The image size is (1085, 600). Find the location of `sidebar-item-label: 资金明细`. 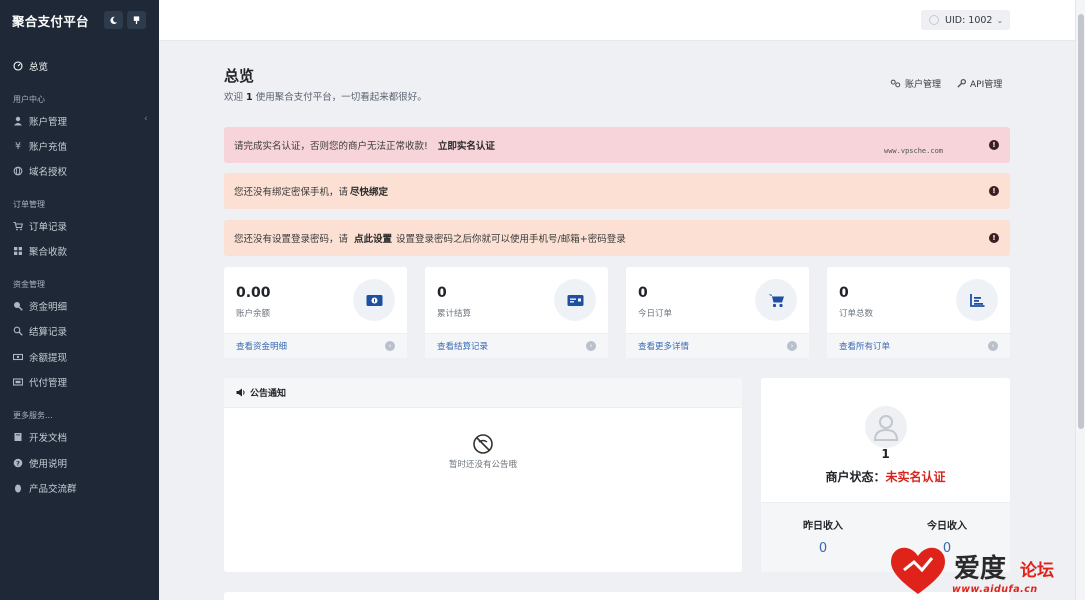

sidebar-item-label: 资金明细 is located at coordinates (48, 307).